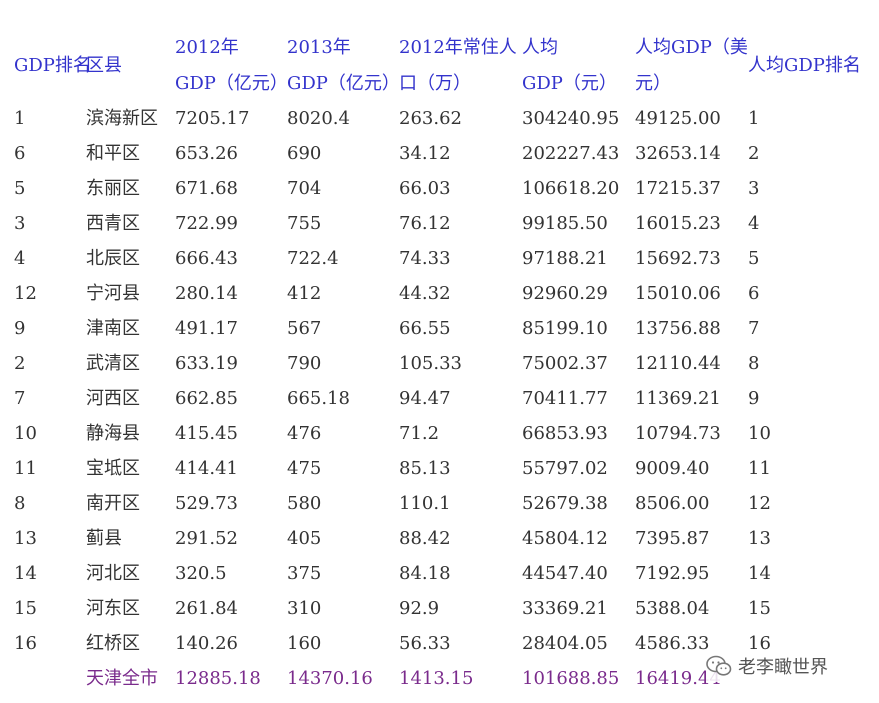 The height and width of the screenshot is (703, 879). Describe the element at coordinates (304, 468) in the screenshot. I see `cell-gdp2013: 475` at that location.